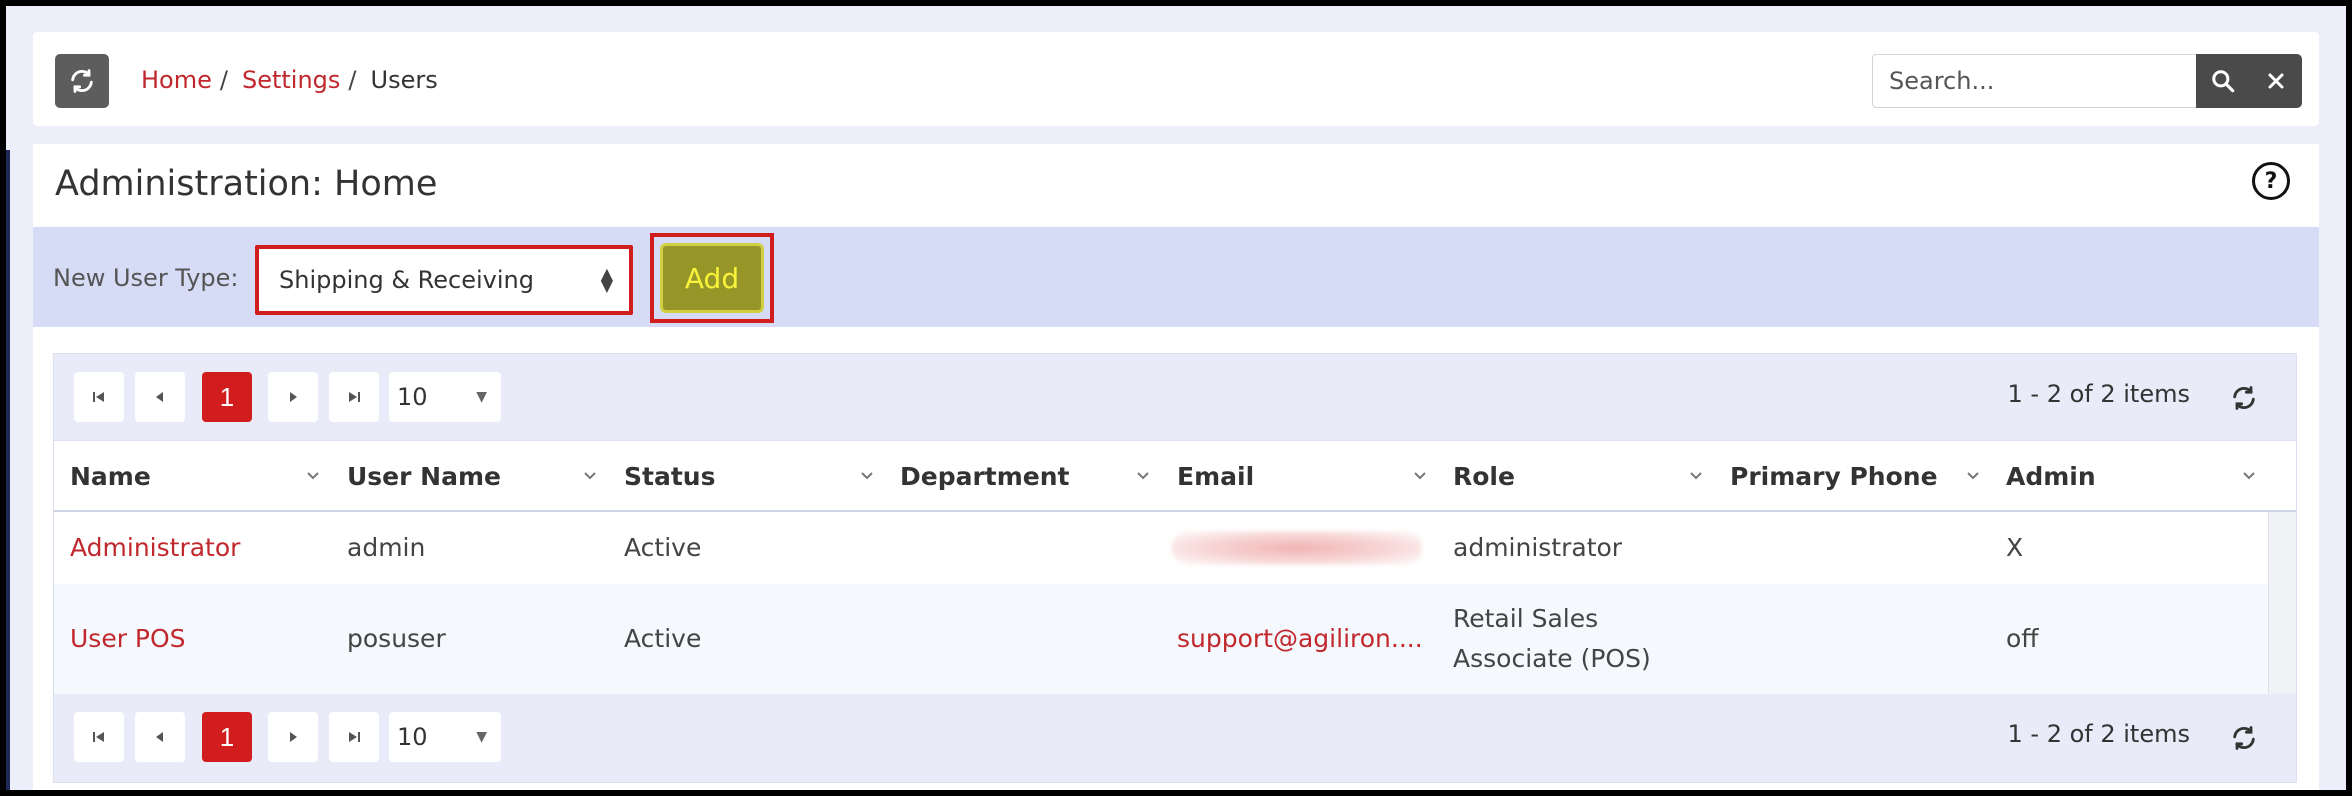 This screenshot has height=796, width=2352. What do you see at coordinates (670, 476) in the screenshot?
I see `column-label: Status` at bounding box center [670, 476].